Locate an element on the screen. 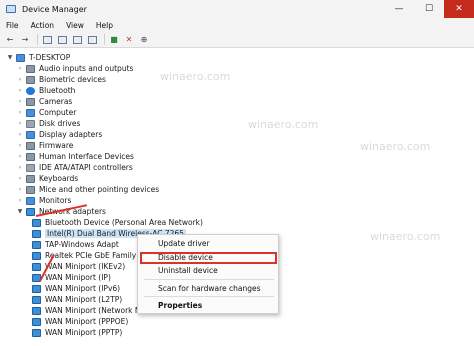 Image resolution: width=474 pixels, height=346 pixels. update-driver-toolbar-button is located at coordinates (77, 40).